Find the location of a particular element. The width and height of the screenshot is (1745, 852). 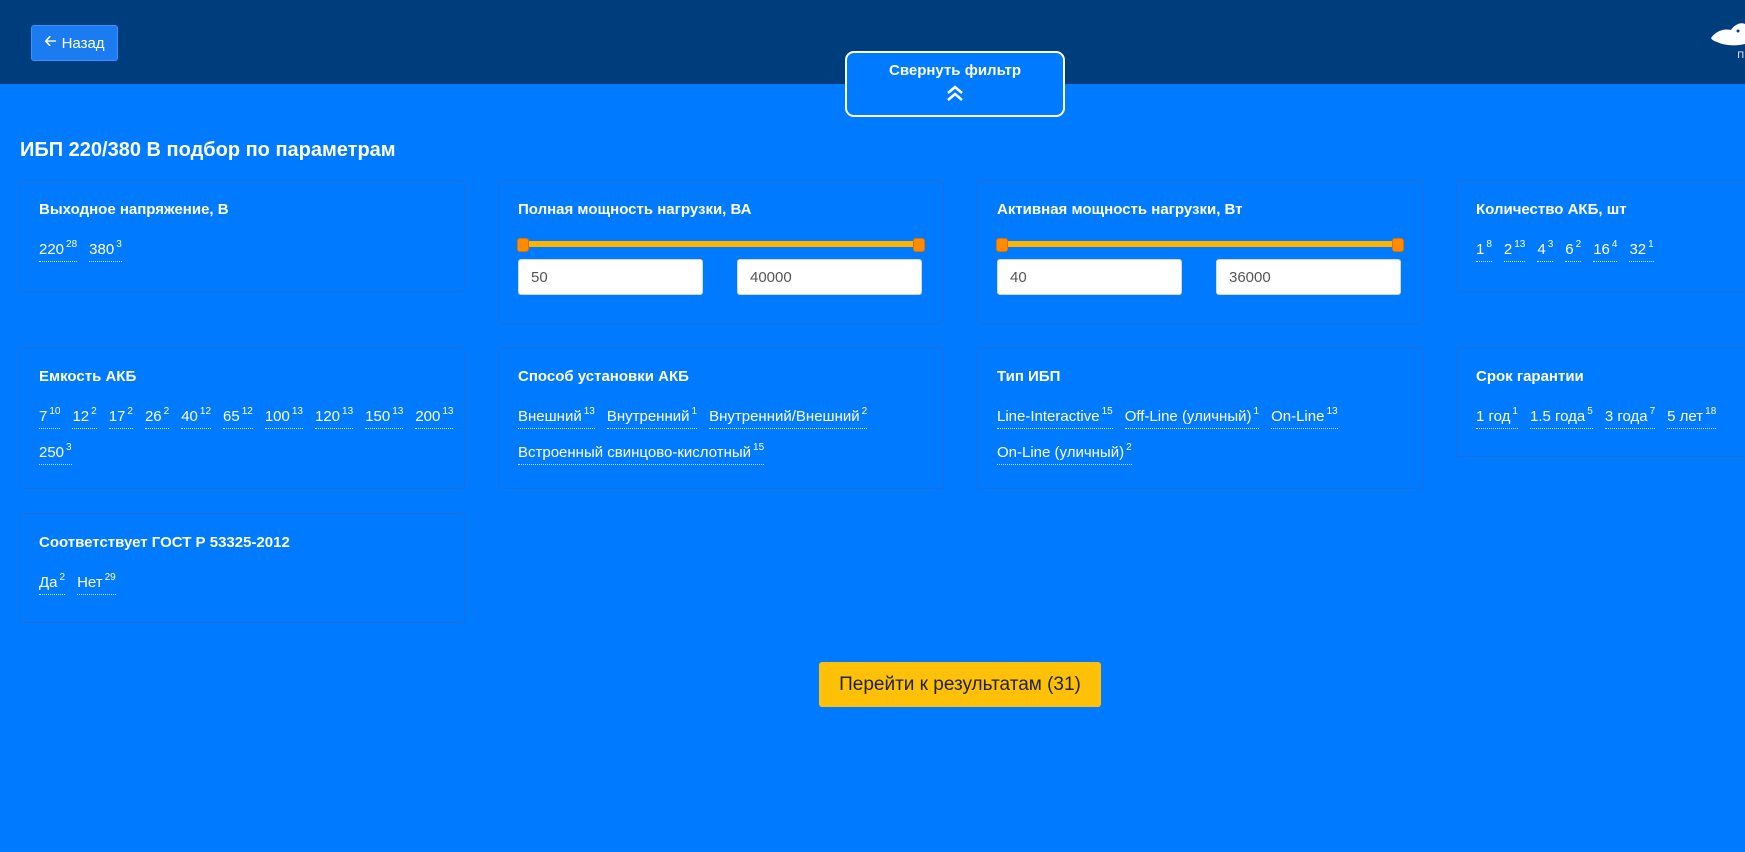

back-button: 🡠 Назад is located at coordinates (74, 43).